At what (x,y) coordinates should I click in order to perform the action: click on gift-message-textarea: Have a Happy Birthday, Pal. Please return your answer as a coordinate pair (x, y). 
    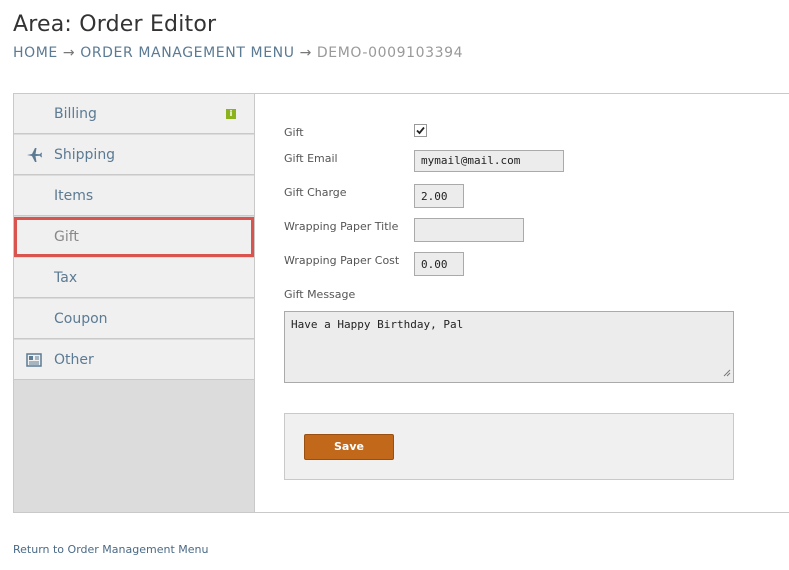
    Looking at the image, I should click on (509, 347).